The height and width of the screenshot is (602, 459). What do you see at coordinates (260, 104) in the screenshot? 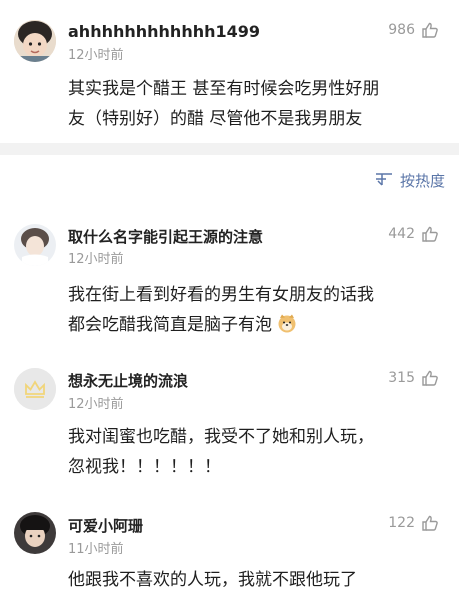
I see `comment-text: 其实我是个醋王 甚至有时候会吃男性好朋 友（特别好）的醋 尽管他不是我男朋友` at bounding box center [260, 104].